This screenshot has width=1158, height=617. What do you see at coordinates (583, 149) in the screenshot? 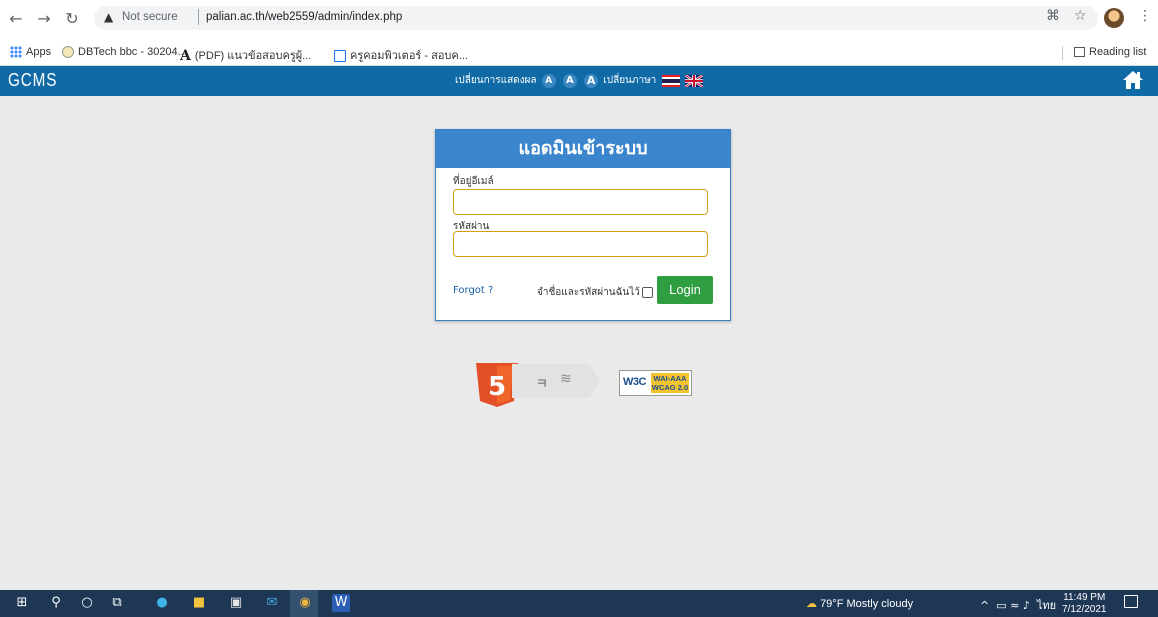
I see `login-title: แอดมินเข้าระบบ` at bounding box center [583, 149].